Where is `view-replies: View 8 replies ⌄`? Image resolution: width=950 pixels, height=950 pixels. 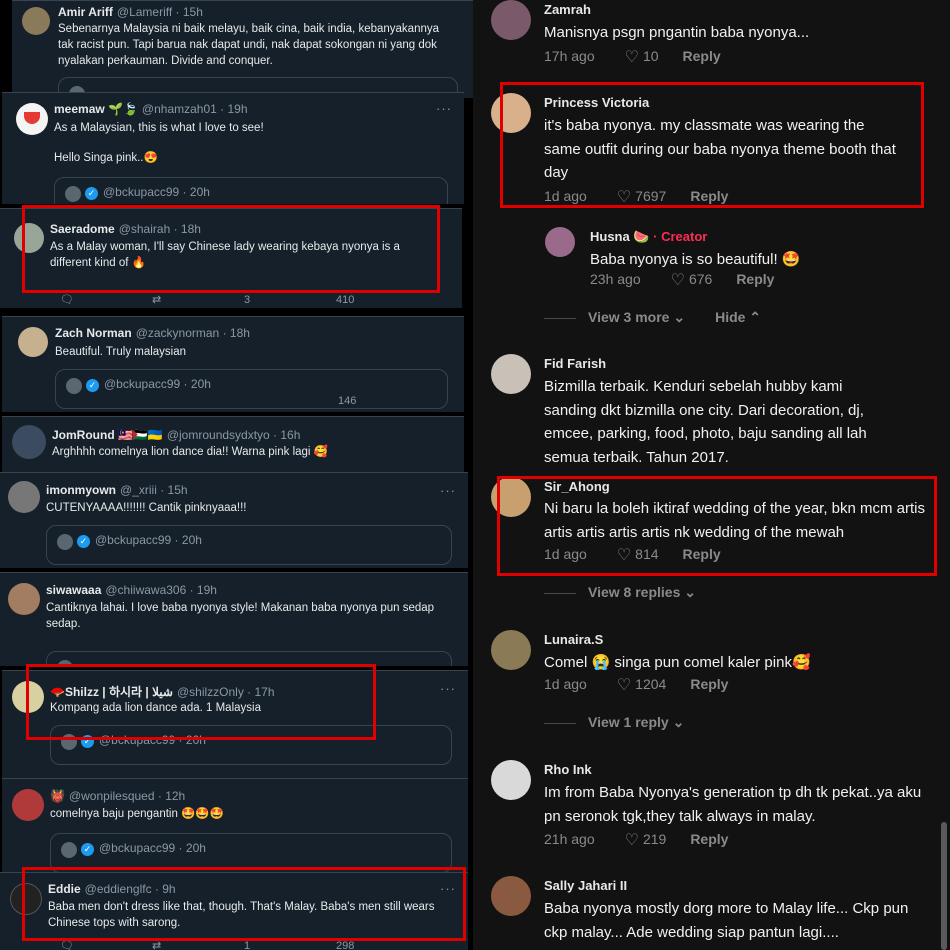
view-replies: View 8 replies ⌄ is located at coordinates (620, 592).